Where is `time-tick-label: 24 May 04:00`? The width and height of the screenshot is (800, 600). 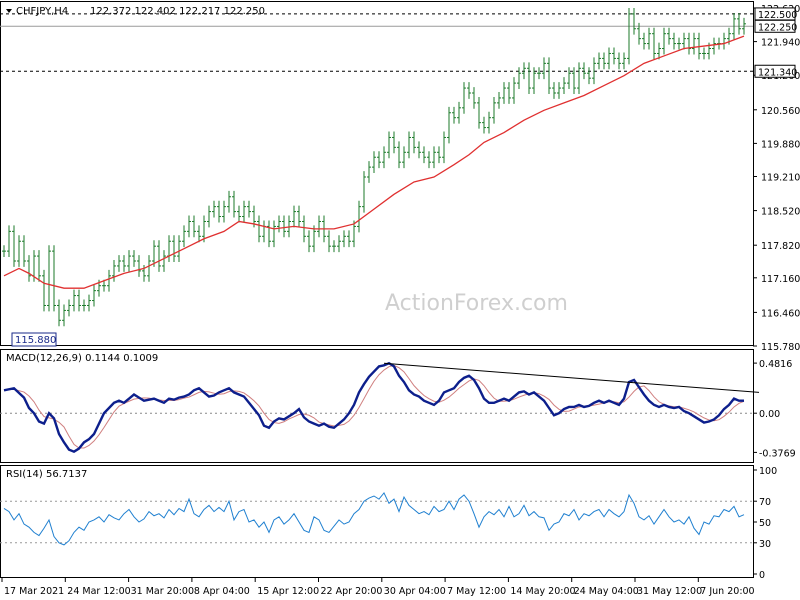 time-tick-label: 24 May 04:00 is located at coordinates (606, 591).